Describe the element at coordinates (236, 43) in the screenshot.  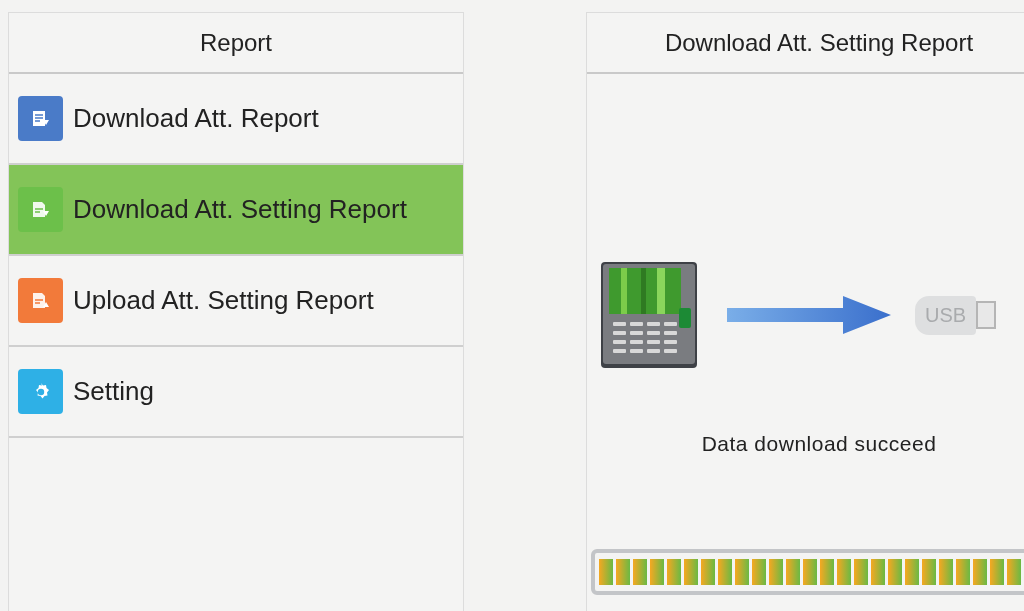
I see `panel-header: Report` at that location.